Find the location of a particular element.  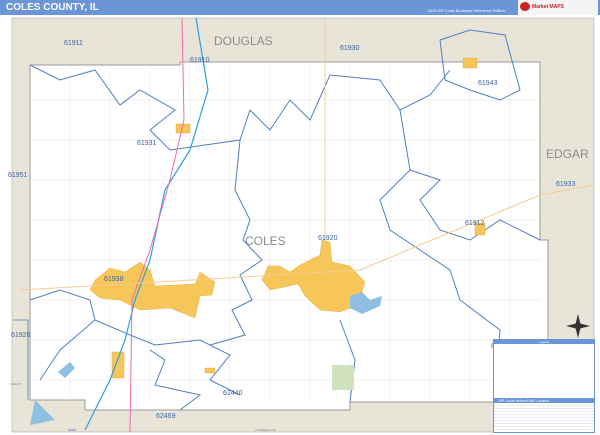

zip-label: 61911 is located at coordinates (73, 43).